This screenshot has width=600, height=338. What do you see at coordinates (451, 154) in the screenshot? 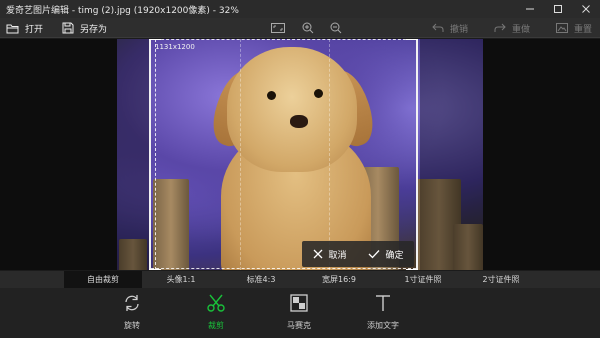
I see `crop-shade-right` at bounding box center [451, 154].